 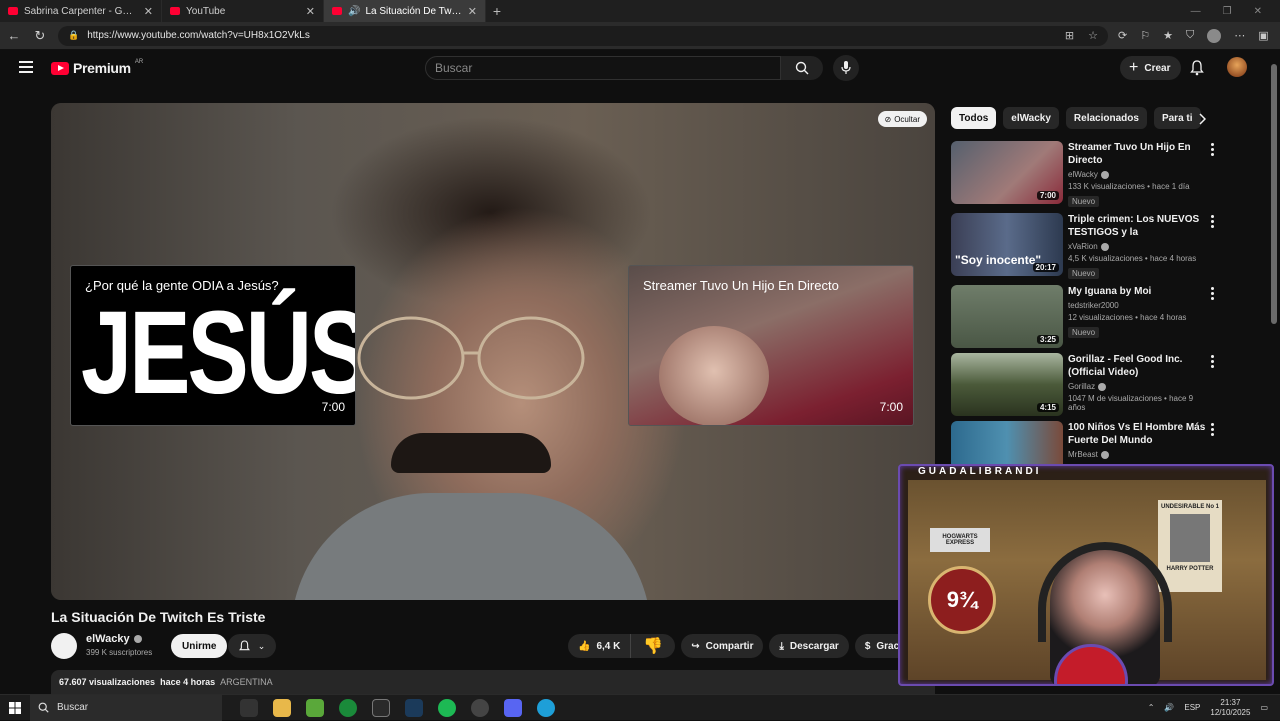 What do you see at coordinates (64, 646) in the screenshot?
I see `channel-avatar` at bounding box center [64, 646].